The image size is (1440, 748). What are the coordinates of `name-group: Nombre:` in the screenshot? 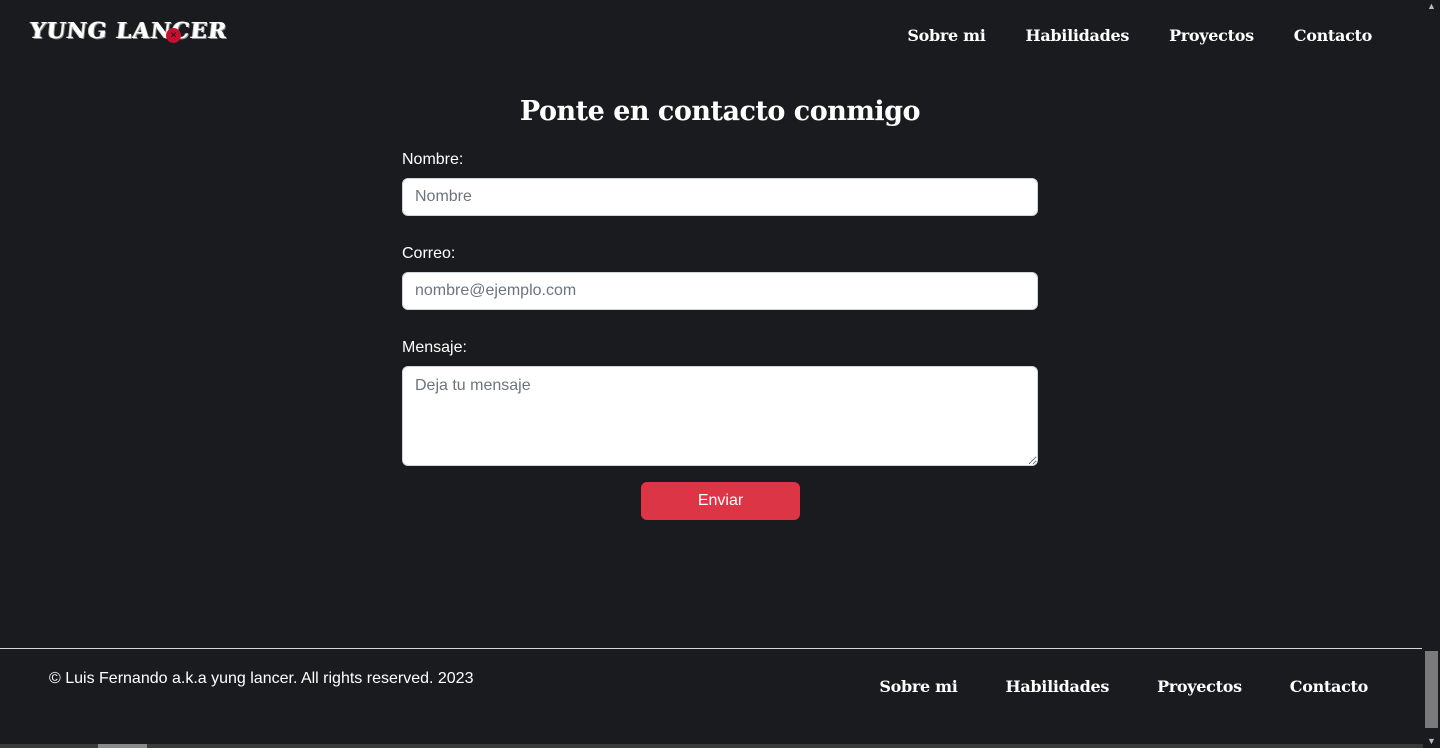 It's located at (720, 183).